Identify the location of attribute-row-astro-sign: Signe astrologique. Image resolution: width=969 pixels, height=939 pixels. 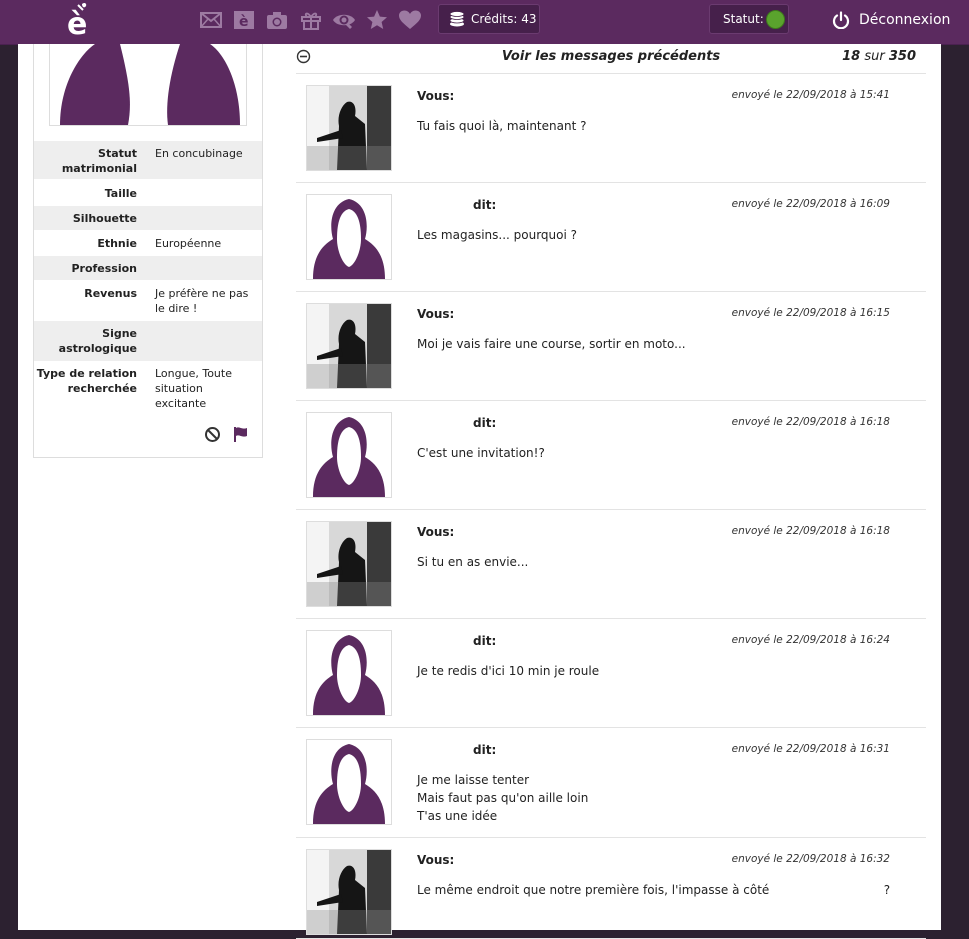
(148, 341).